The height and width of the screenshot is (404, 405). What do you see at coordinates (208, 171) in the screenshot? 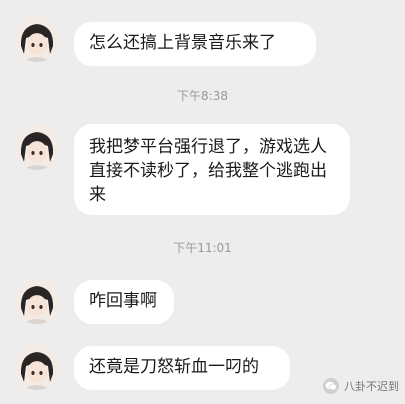
I see `message-text: 我把梦平台强行退了，游戏选人直接不读秒了，给我整个逃跑出来` at bounding box center [208, 171].